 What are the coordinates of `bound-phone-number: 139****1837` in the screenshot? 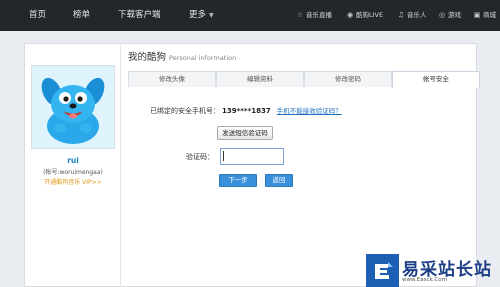 It's located at (246, 111).